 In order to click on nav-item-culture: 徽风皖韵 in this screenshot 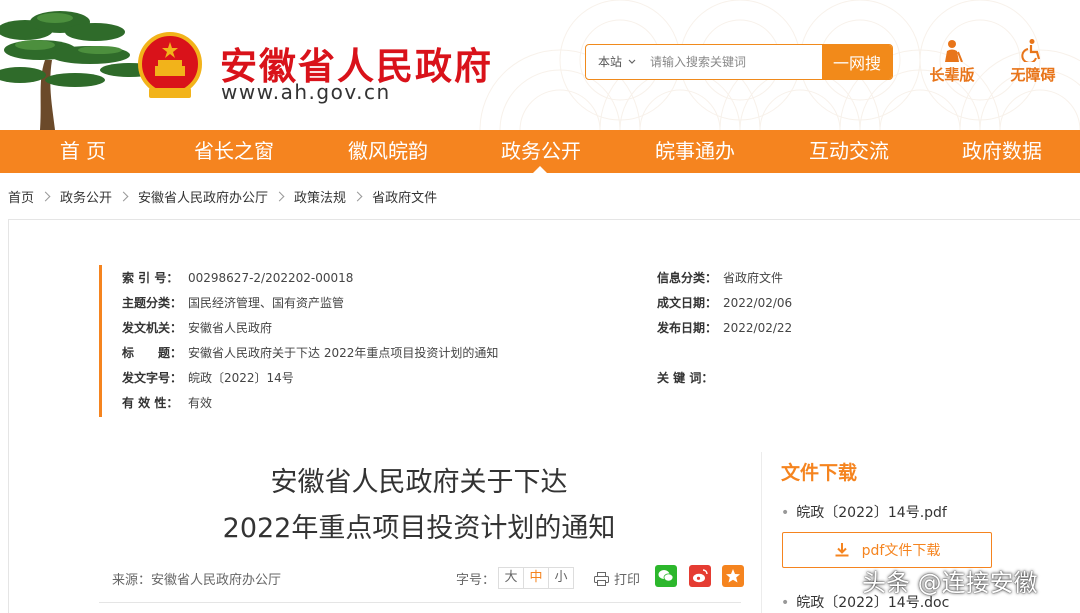, I will do `click(388, 151)`.